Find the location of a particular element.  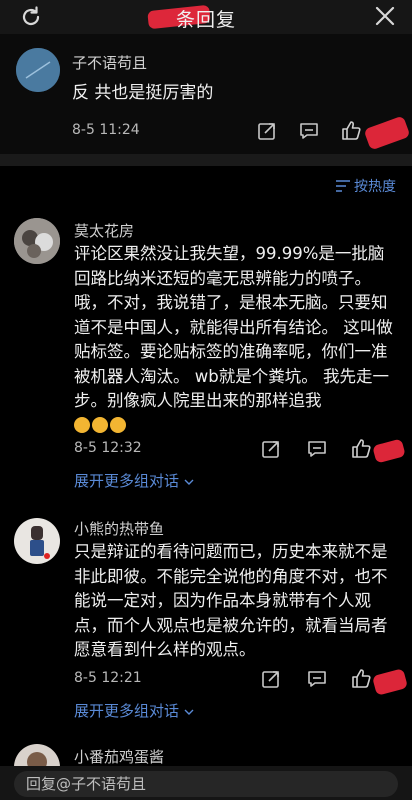

author-name: 小熊的热带鱼 is located at coordinates (119, 528).